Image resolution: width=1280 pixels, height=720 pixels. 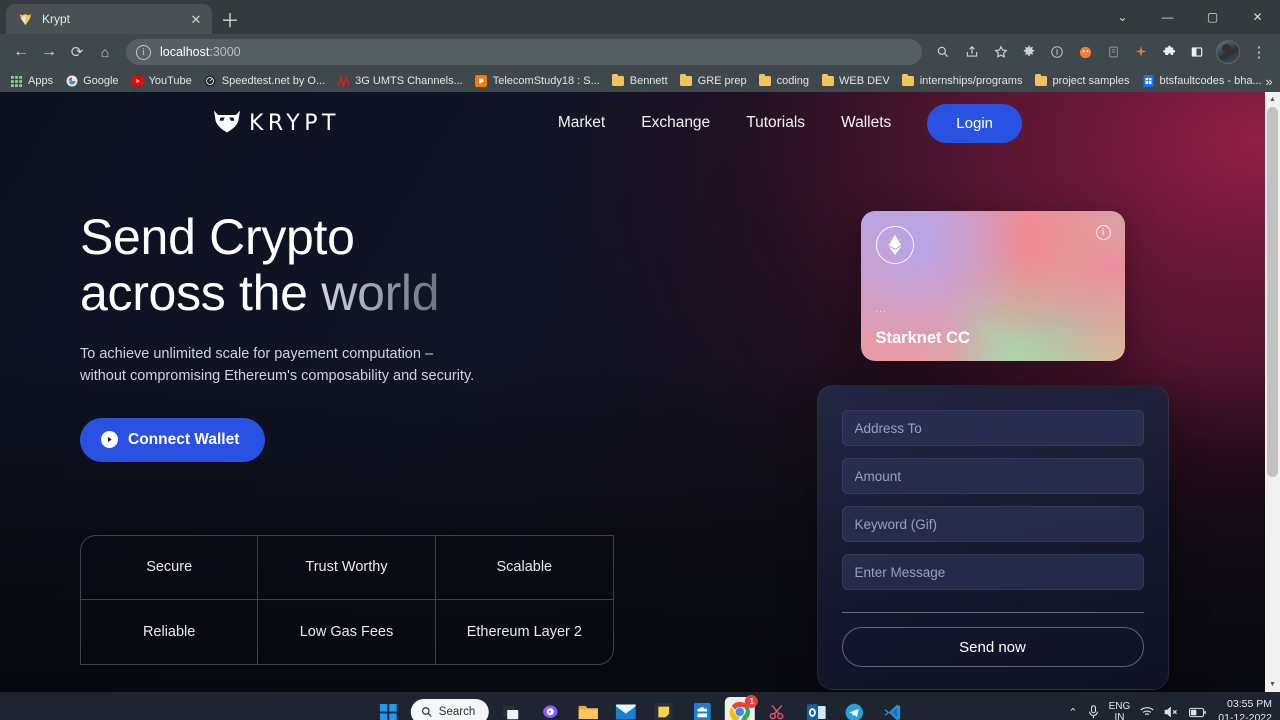 I want to click on bookmark-internships: internships/programs, so click(x=962, y=81).